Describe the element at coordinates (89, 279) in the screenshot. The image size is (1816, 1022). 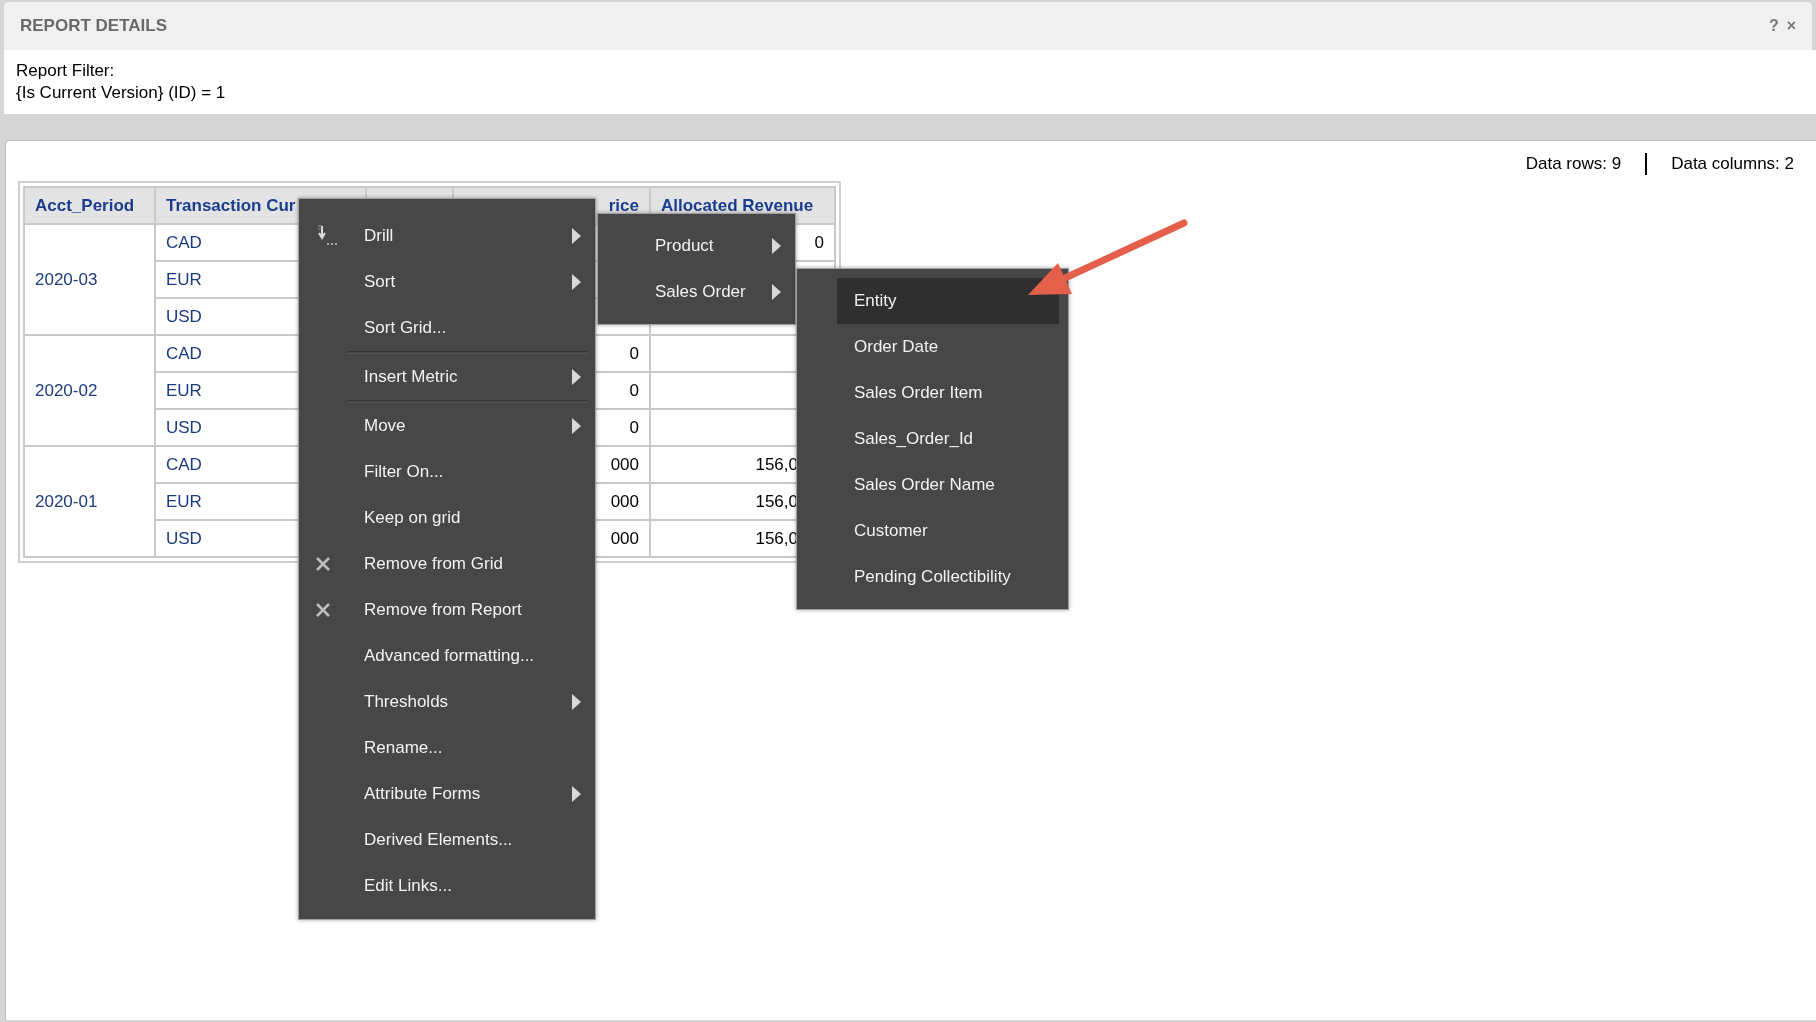
I see `period-cell: 2020-03` at that location.